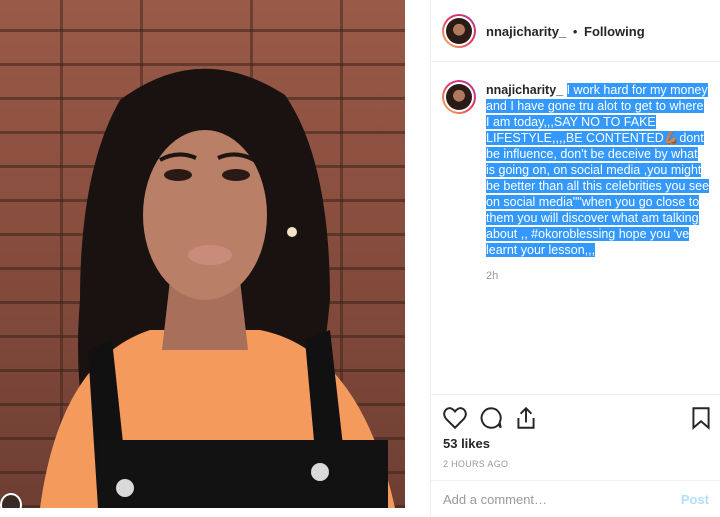  I want to click on post-comment-button: Post, so click(695, 499).